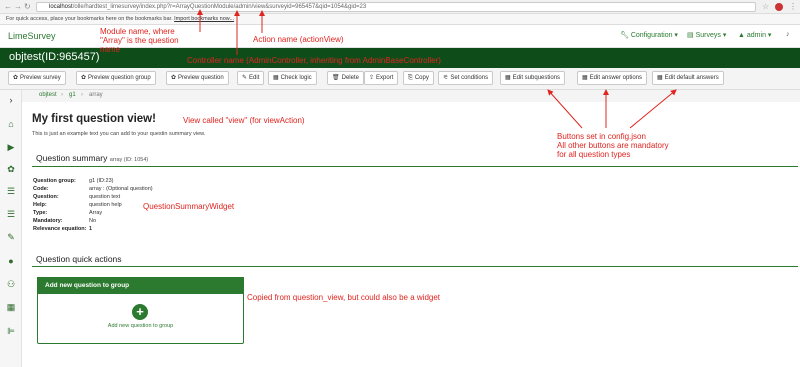 This screenshot has width=800, height=367. What do you see at coordinates (411, 96) in the screenshot?
I see `breadcrumb` at bounding box center [411, 96].